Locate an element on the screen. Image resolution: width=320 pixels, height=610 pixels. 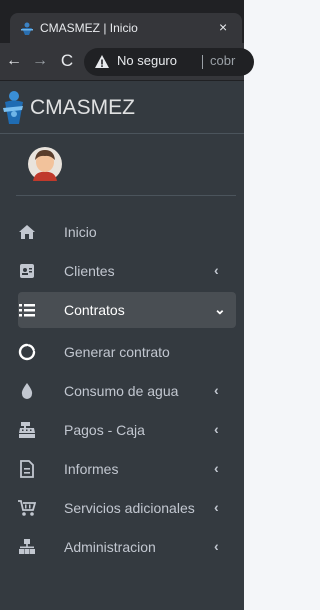
sidebar-item-label: Inicio is located at coordinates (80, 232).